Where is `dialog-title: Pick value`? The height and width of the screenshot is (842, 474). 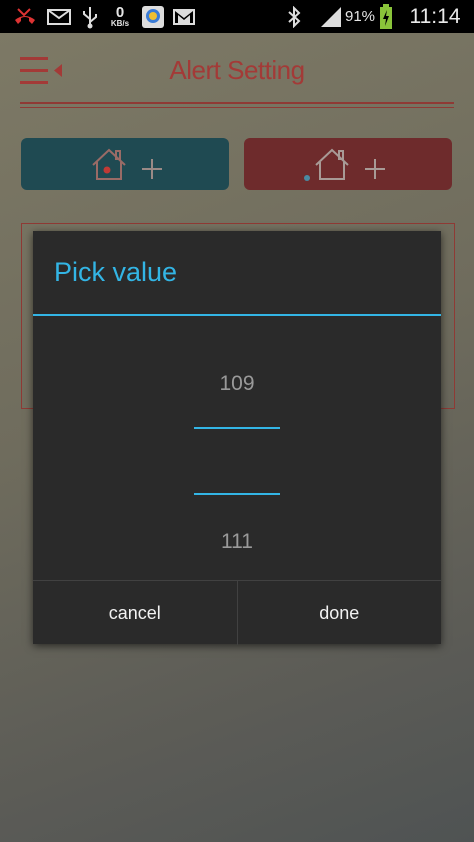
dialog-title: Pick value is located at coordinates (116, 272).